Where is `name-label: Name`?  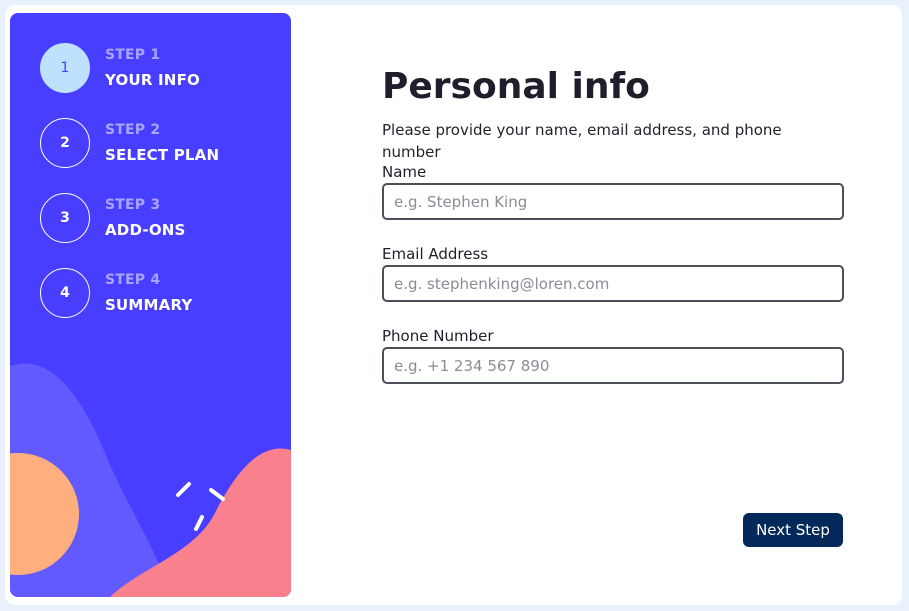 name-label: Name is located at coordinates (404, 172).